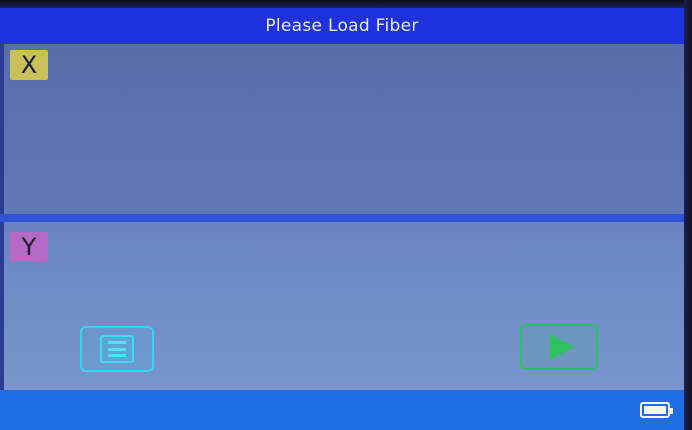 The height and width of the screenshot is (430, 692). I want to click on battery-level, so click(655, 410).